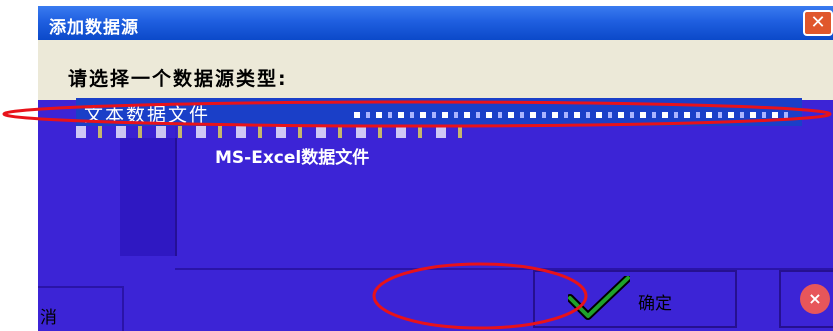 This screenshot has width=833, height=331. Describe the element at coordinates (635, 299) in the screenshot. I see `ok-button` at that location.